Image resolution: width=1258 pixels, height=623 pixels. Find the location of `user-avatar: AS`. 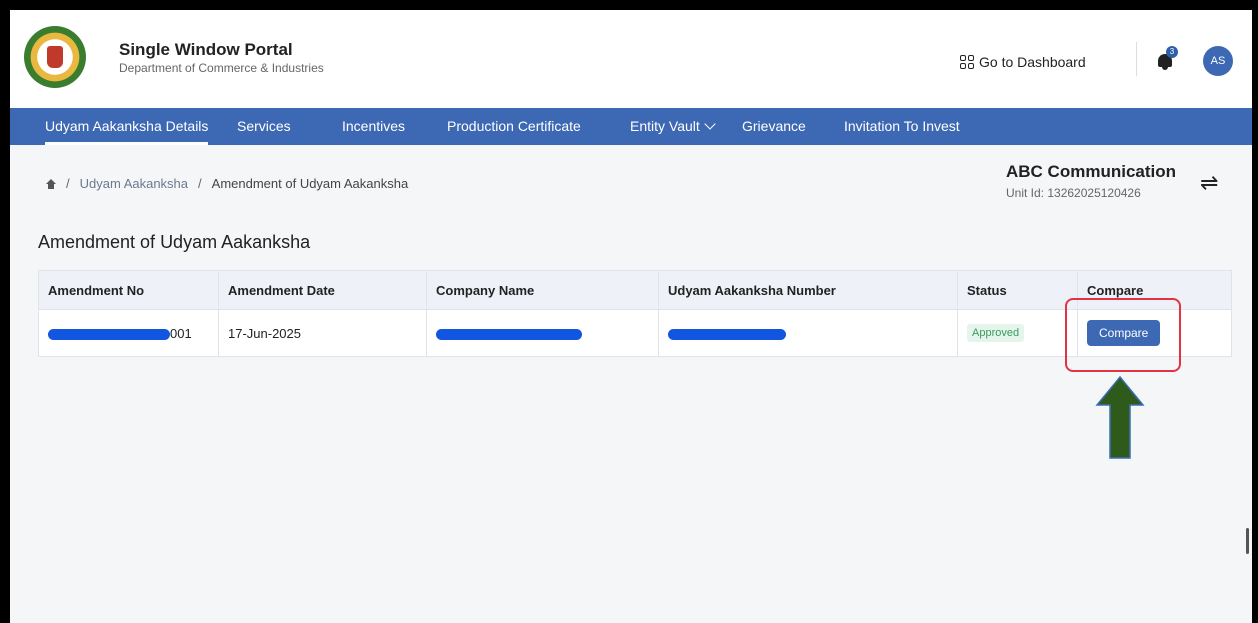

user-avatar: AS is located at coordinates (1218, 61).